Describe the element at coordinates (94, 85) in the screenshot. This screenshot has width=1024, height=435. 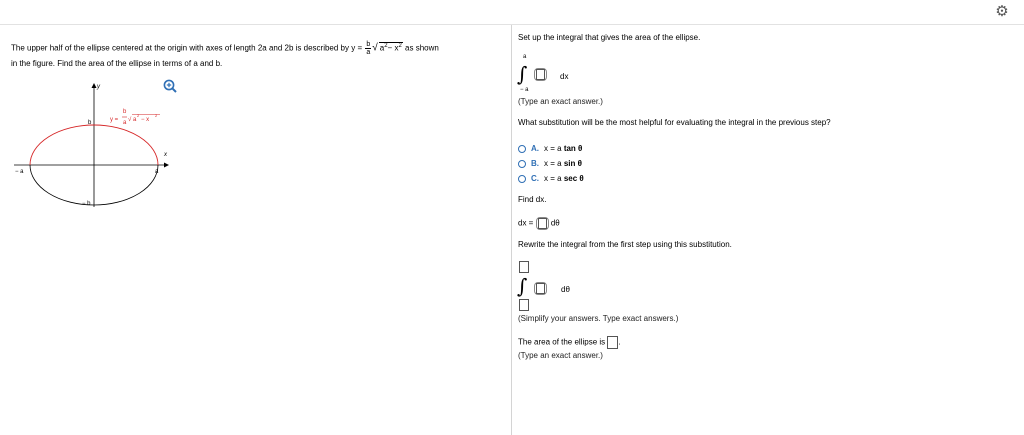
I see `y-axis-arrow` at that location.